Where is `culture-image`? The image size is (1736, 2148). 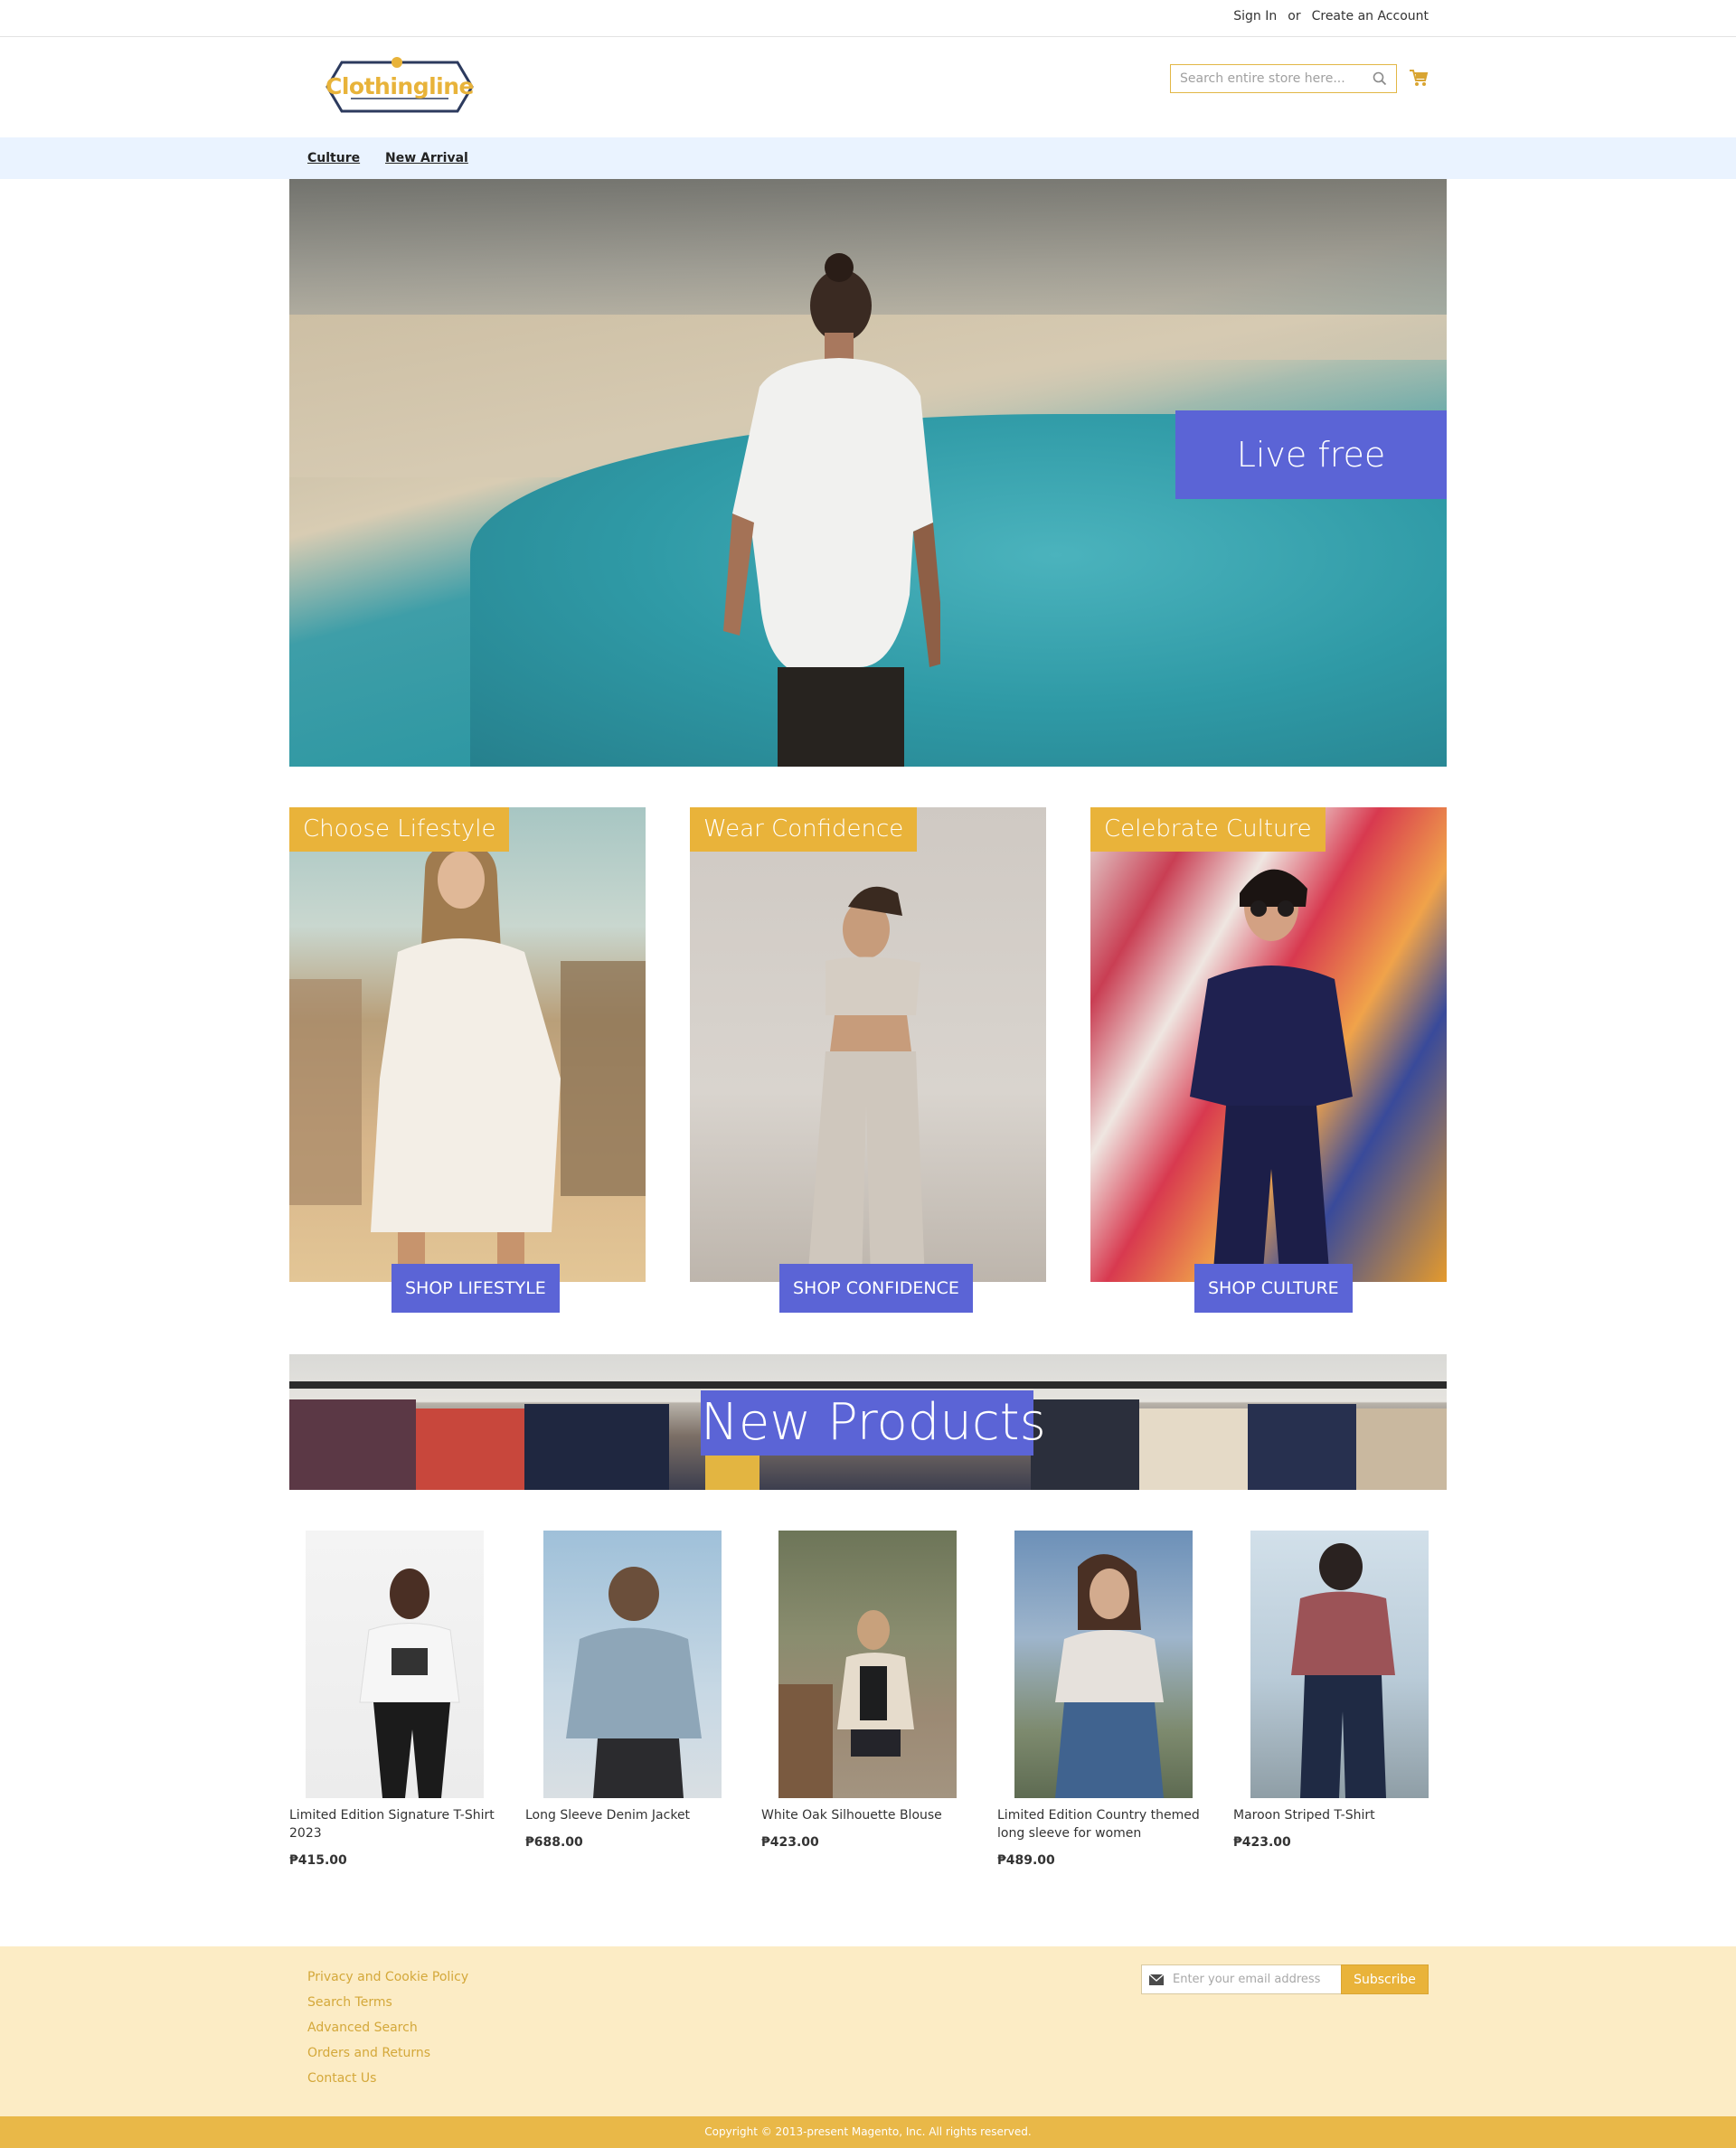 culture-image is located at coordinates (1269, 1044).